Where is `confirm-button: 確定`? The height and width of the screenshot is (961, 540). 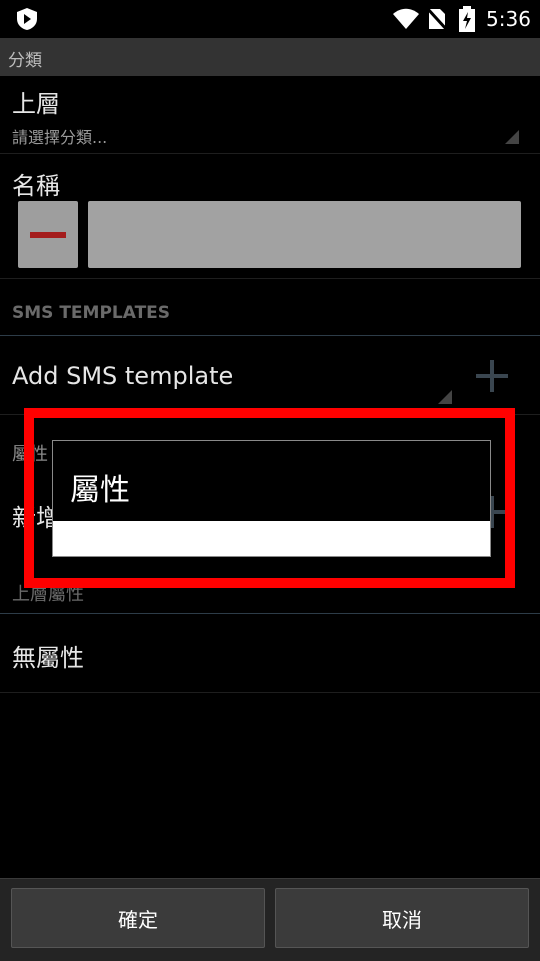
confirm-button: 確定 is located at coordinates (138, 918).